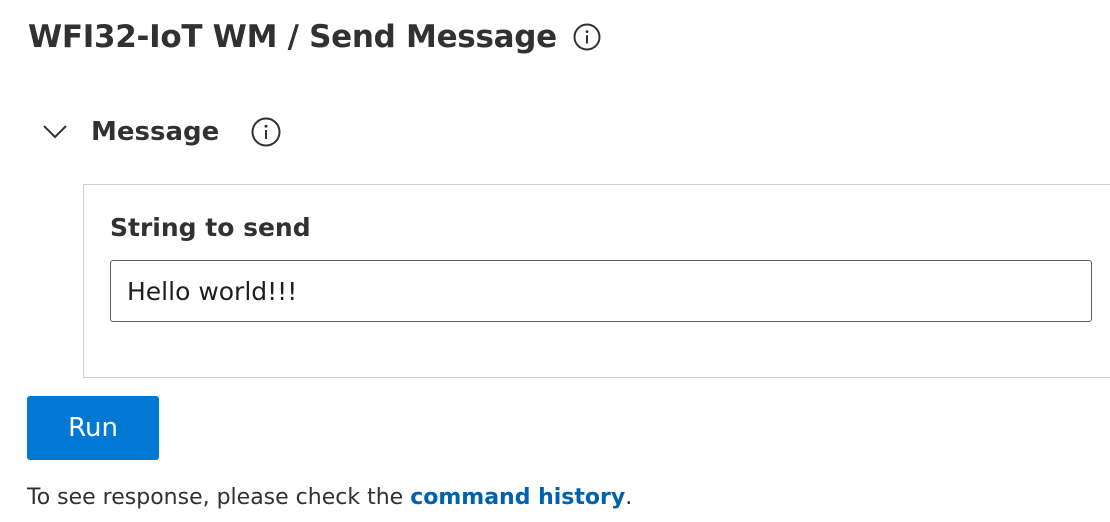 This screenshot has height=522, width=1110. What do you see at coordinates (219, 497) in the screenshot?
I see `hint-prefix: To see response, please check the` at bounding box center [219, 497].